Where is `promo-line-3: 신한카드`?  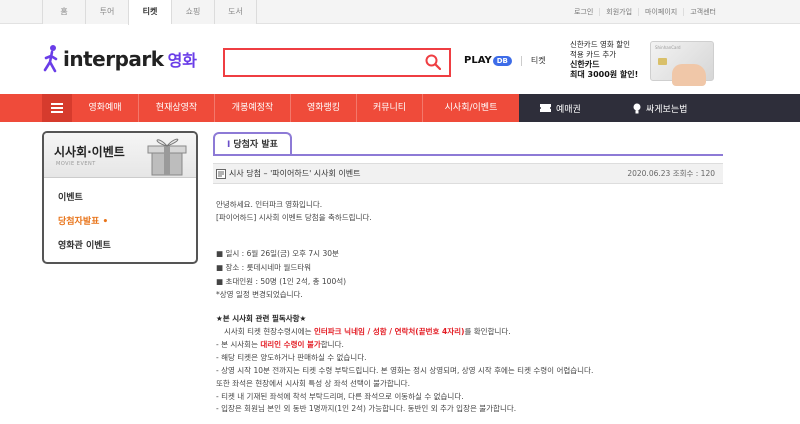
promo-line-3: 신한카드 is located at coordinates (585, 64).